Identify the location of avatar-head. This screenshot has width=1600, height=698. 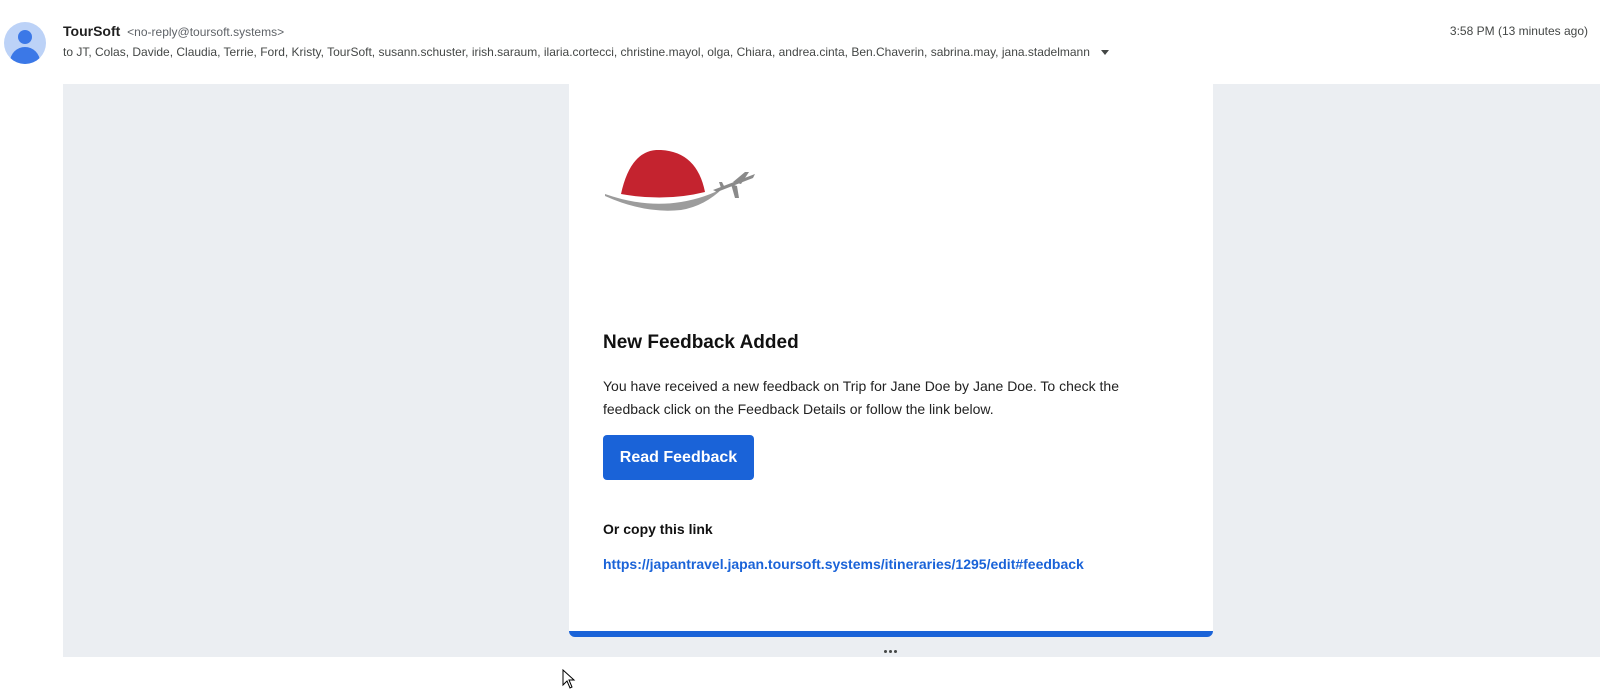
(25, 37).